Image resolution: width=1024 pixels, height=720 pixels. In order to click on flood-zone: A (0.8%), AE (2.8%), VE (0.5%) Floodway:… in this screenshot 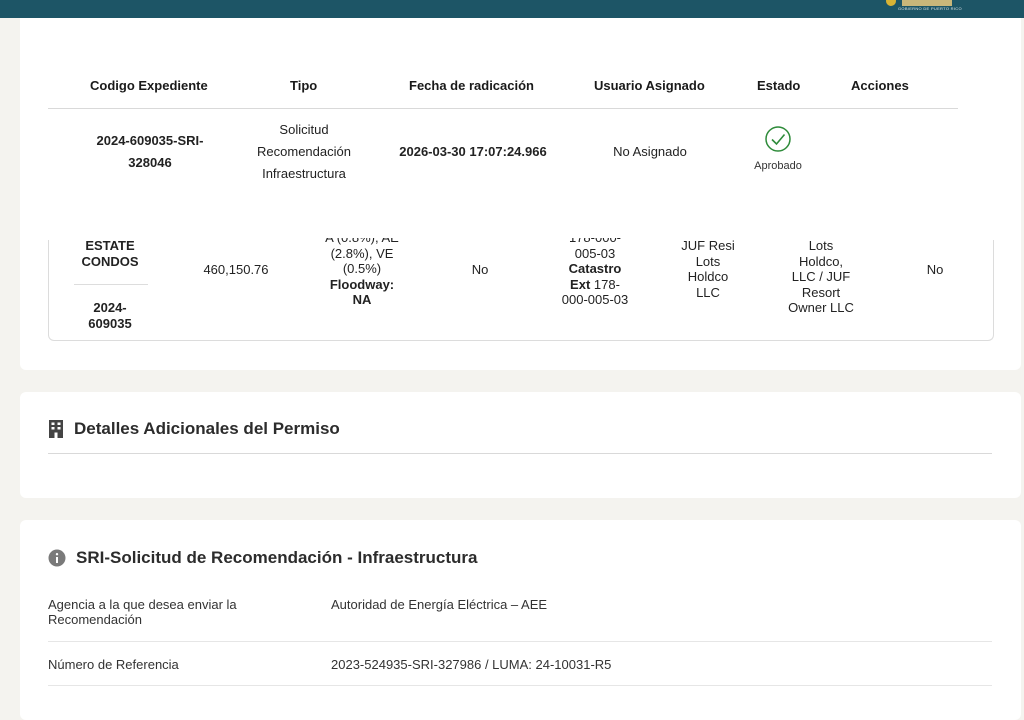, I will do `click(362, 268)`.